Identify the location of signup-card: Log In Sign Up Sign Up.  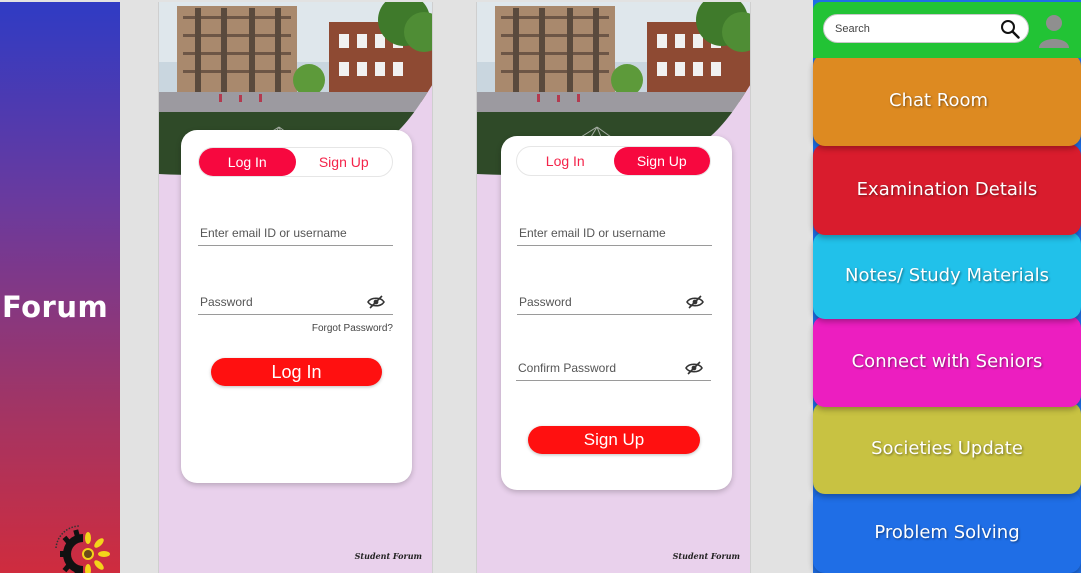
(616, 313).